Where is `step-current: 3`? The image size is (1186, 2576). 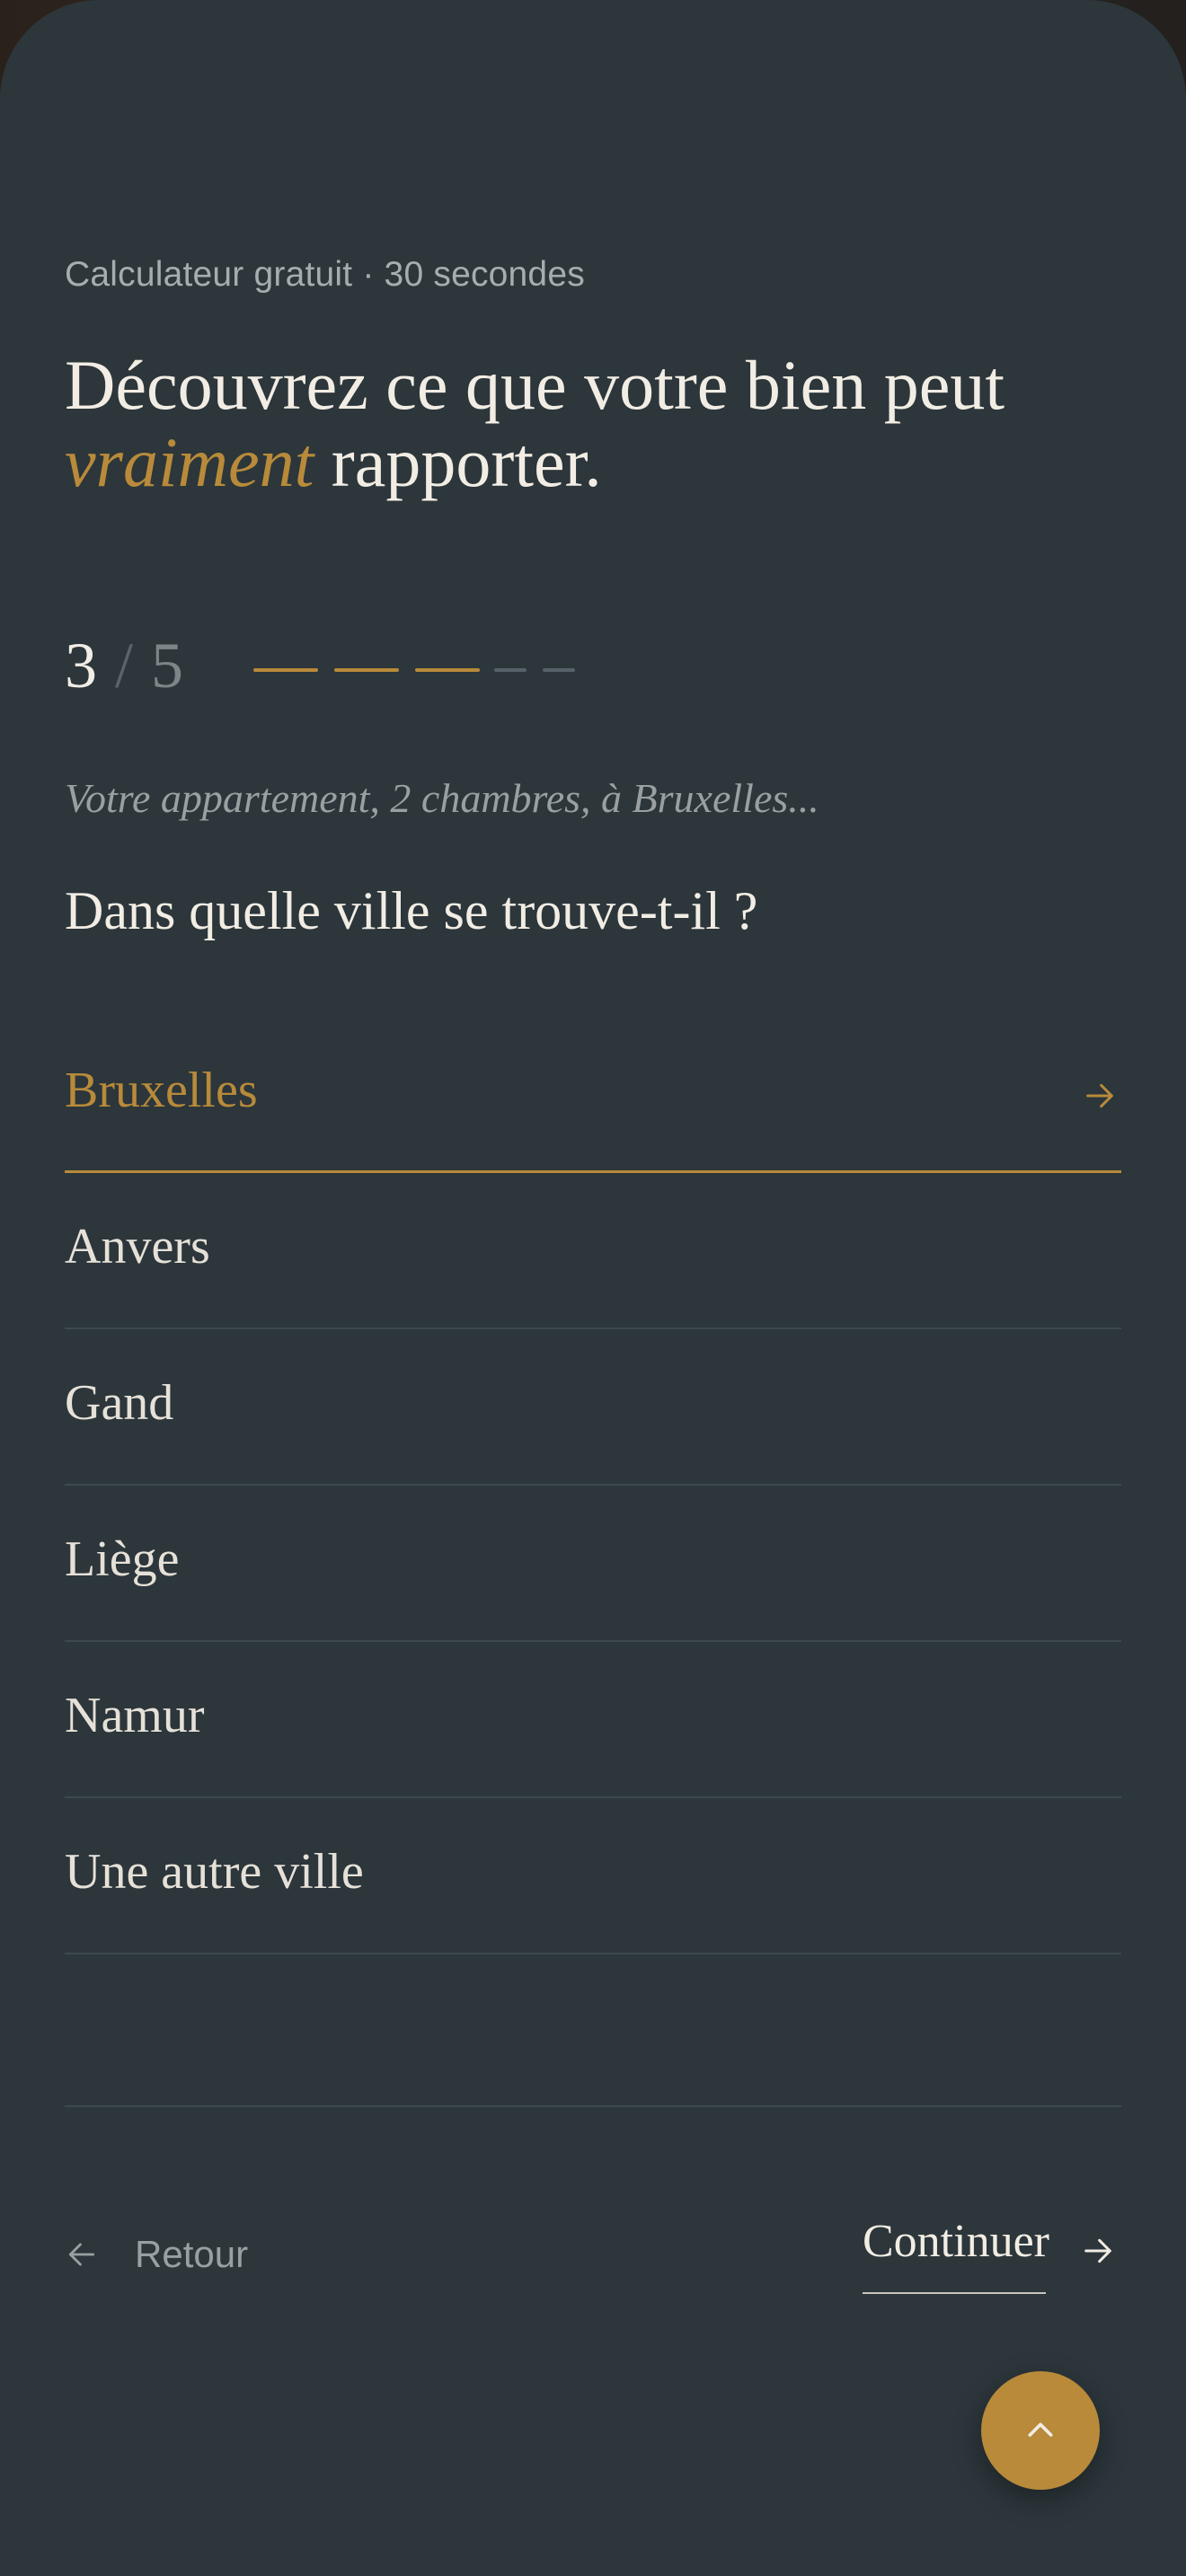 step-current: 3 is located at coordinates (81, 665).